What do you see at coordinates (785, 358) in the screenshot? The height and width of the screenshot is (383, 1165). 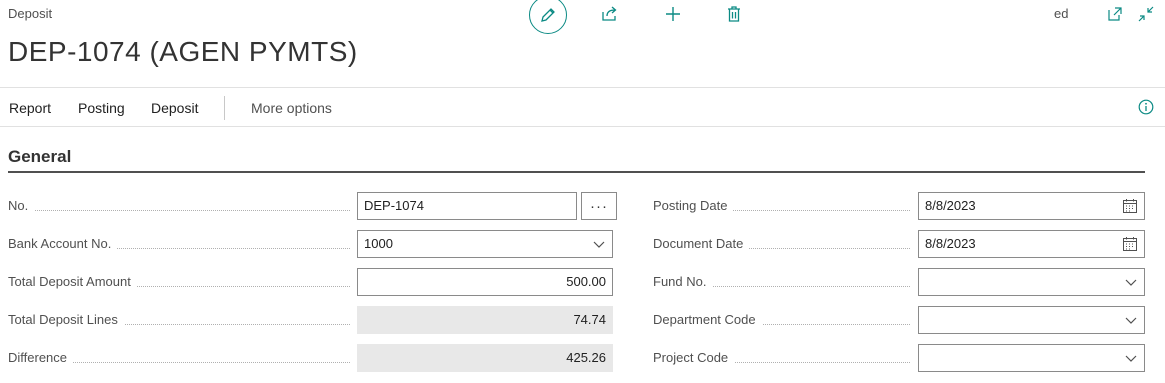 I see `field-label-project-code: Project Code` at bounding box center [785, 358].